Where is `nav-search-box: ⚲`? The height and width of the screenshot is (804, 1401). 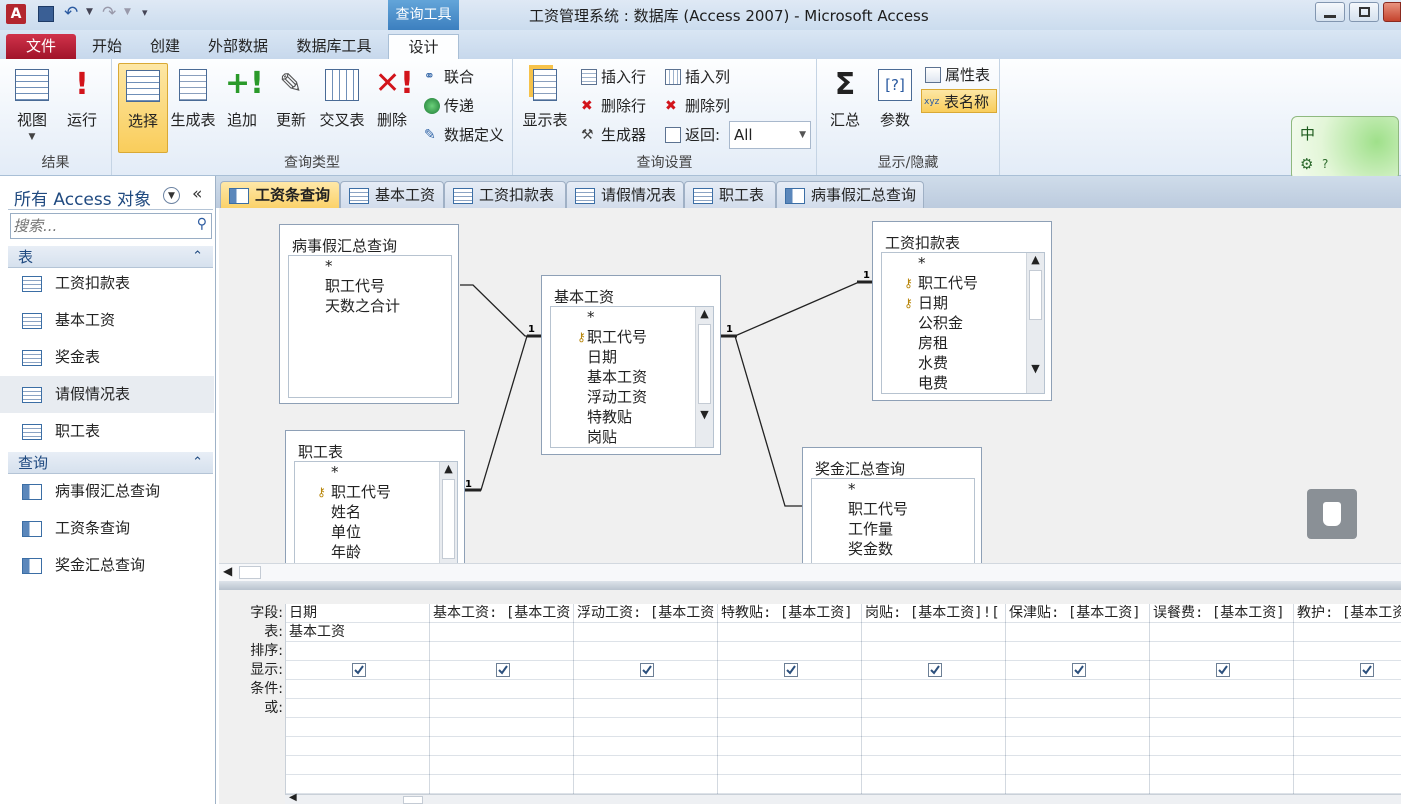
nav-search-box: ⚲ is located at coordinates (111, 226).